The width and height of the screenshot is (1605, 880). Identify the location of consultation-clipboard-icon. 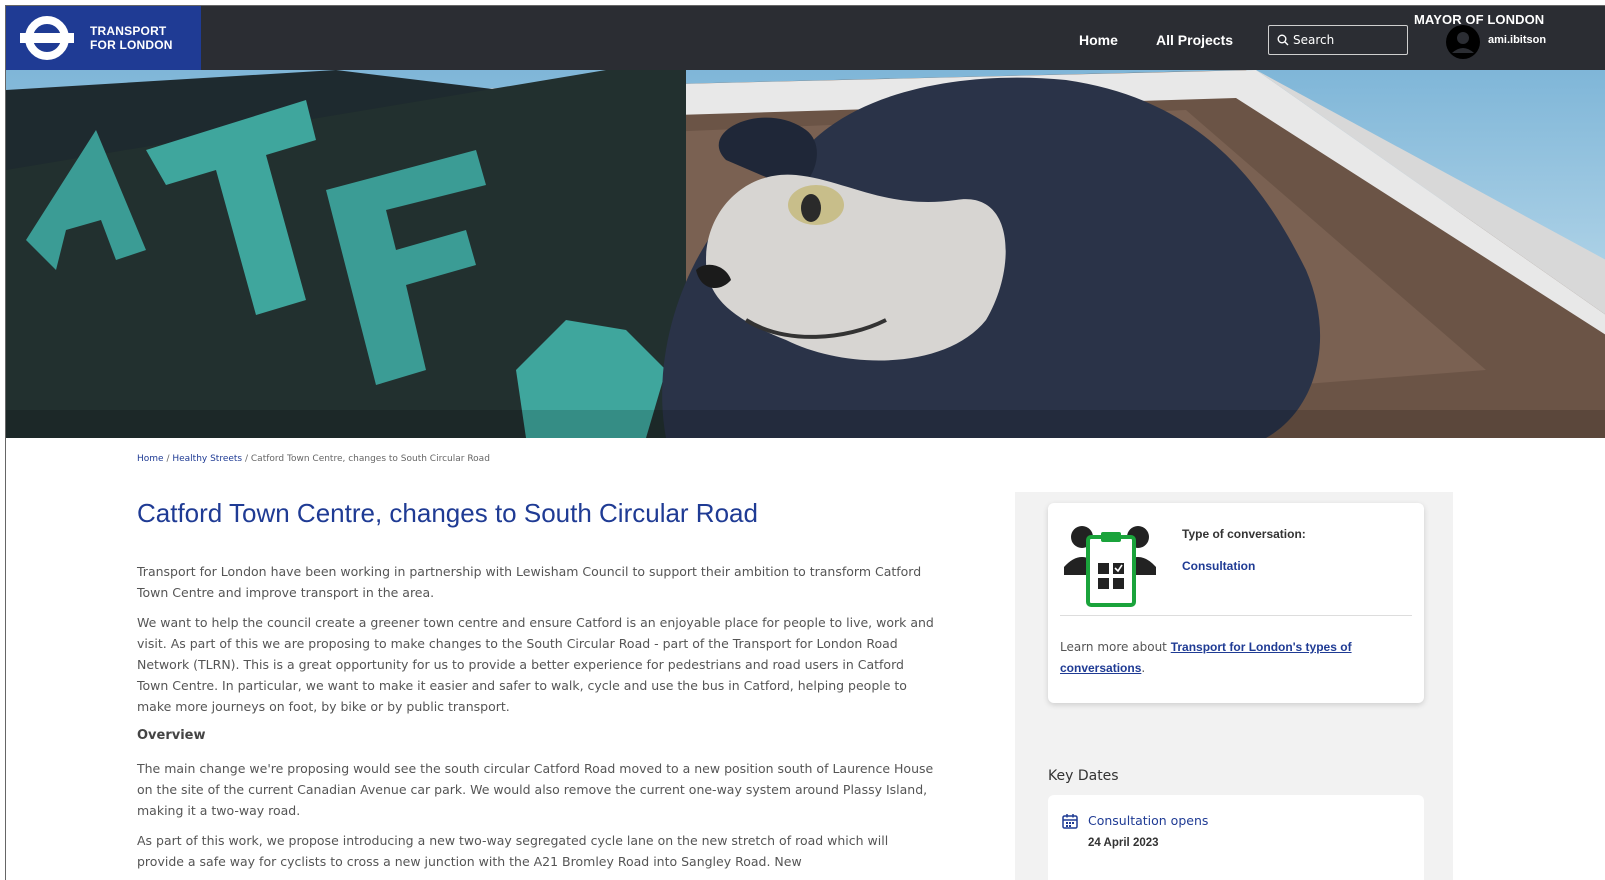
(1110, 566).